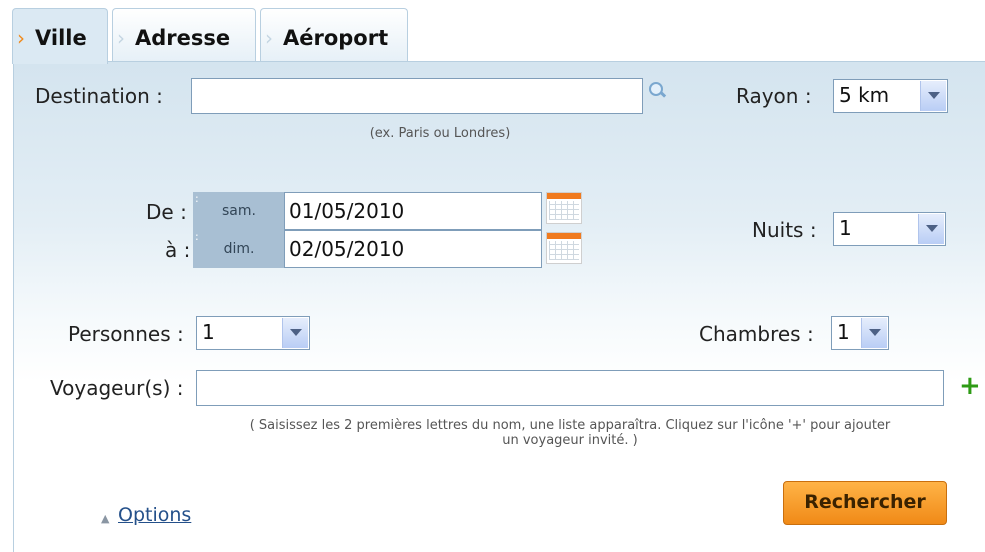 This screenshot has height=552, width=985. I want to click on triangle-up-icon: ▲, so click(105, 518).